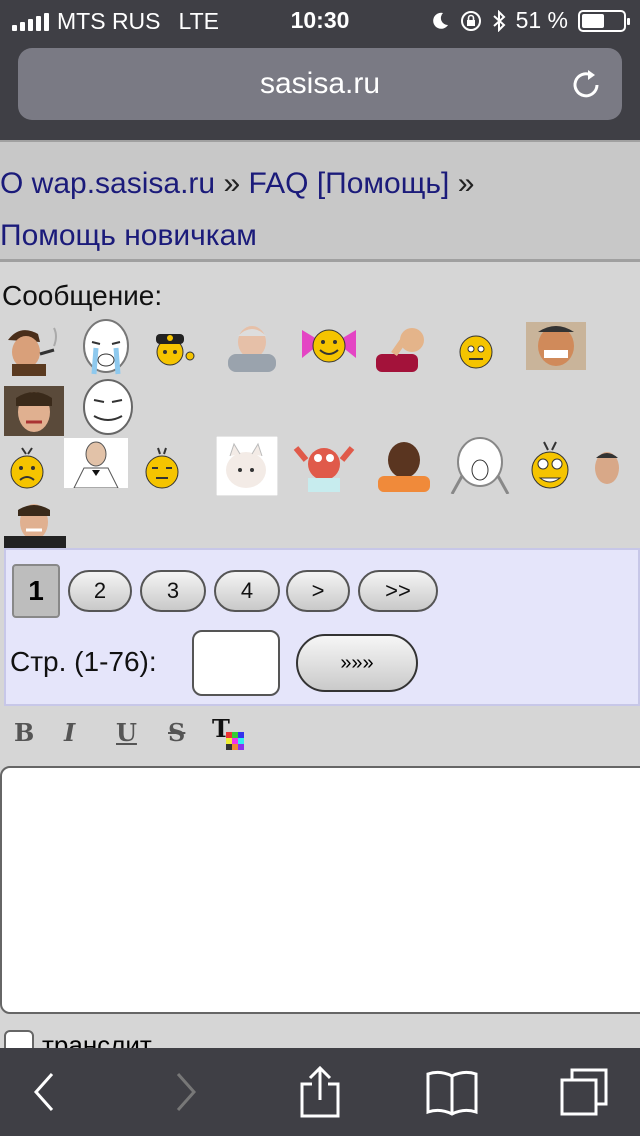 This screenshot has width=640, height=1136. I want to click on forward-icon, so click(186, 1092).